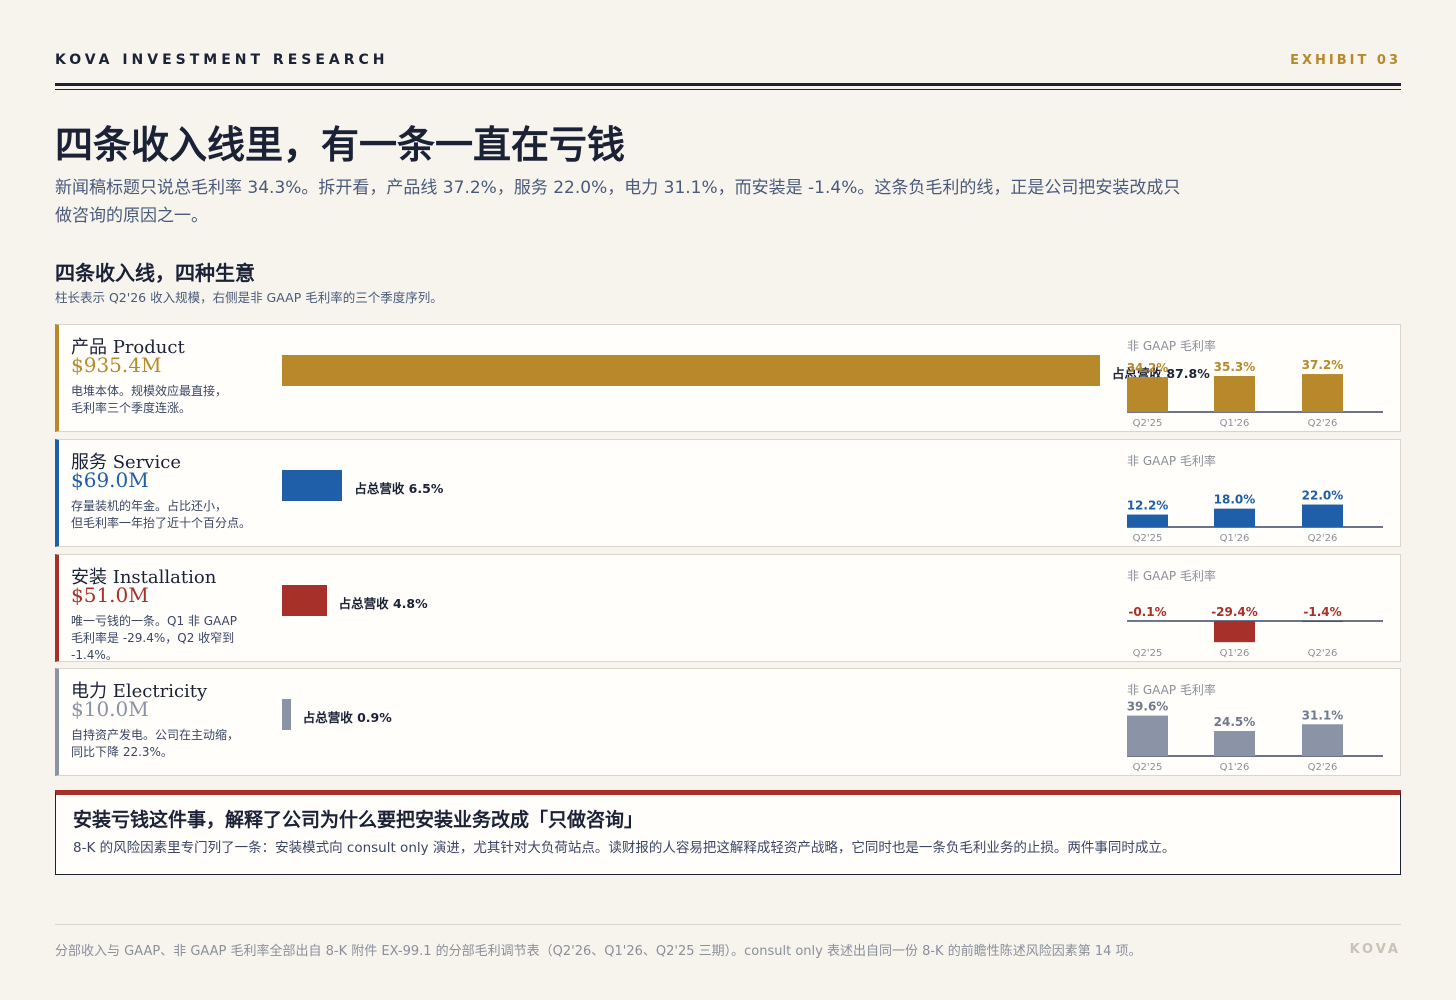 The width and height of the screenshot is (1456, 1000). I want to click on margin-svg: 39.6% Q2'25 24.5% Q1'26 31.1% Q2'26, so click(1255, 736).